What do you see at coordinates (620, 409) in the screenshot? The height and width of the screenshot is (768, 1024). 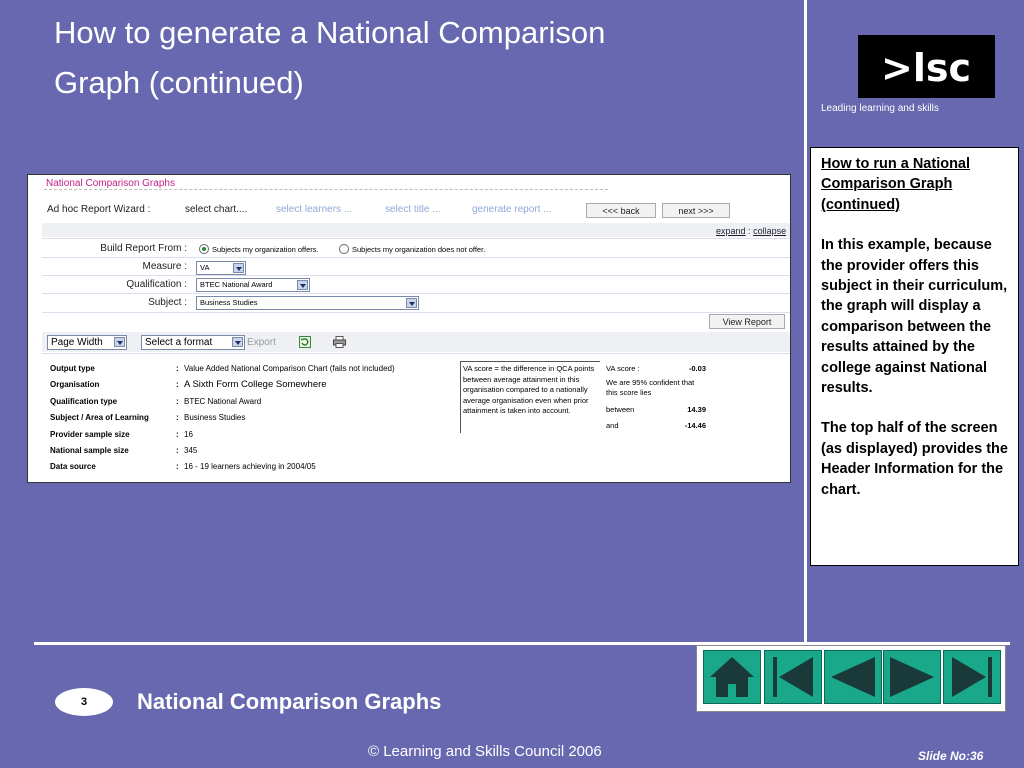 I see `between-label: between` at bounding box center [620, 409].